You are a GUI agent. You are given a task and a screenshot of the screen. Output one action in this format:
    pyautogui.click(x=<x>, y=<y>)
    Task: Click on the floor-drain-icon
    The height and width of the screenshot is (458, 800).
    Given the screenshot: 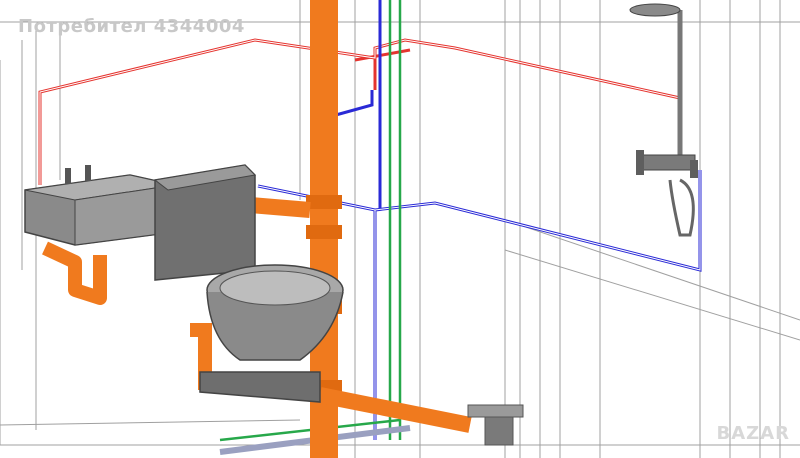 What is the action you would take?
    pyautogui.click(x=495, y=425)
    